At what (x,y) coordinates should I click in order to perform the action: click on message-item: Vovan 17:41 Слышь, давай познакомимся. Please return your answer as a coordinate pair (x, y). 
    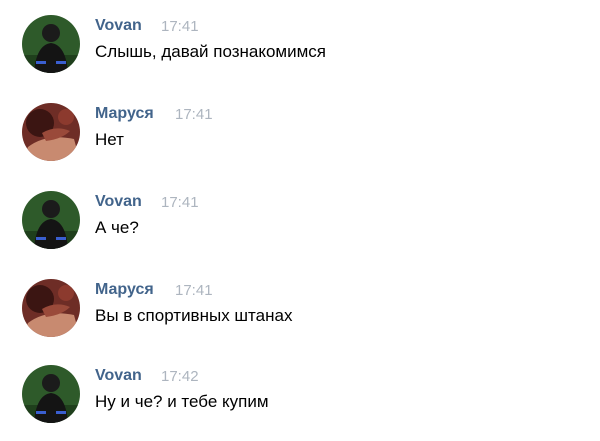
    Looking at the image, I should click on (302, 45).